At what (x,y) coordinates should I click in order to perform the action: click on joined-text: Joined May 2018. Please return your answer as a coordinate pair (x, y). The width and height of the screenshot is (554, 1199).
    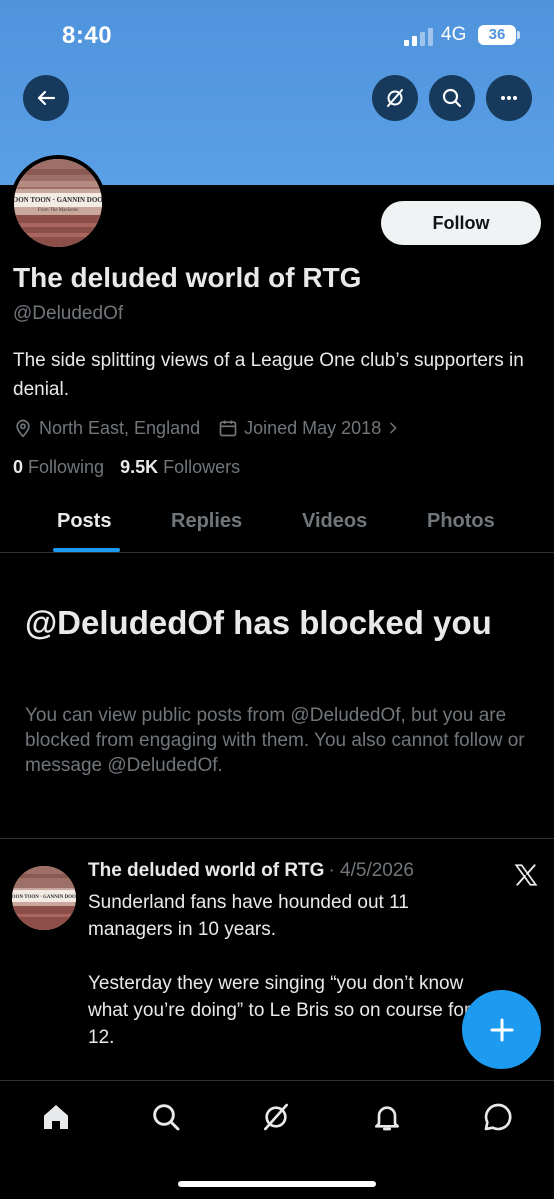
    Looking at the image, I should click on (313, 427).